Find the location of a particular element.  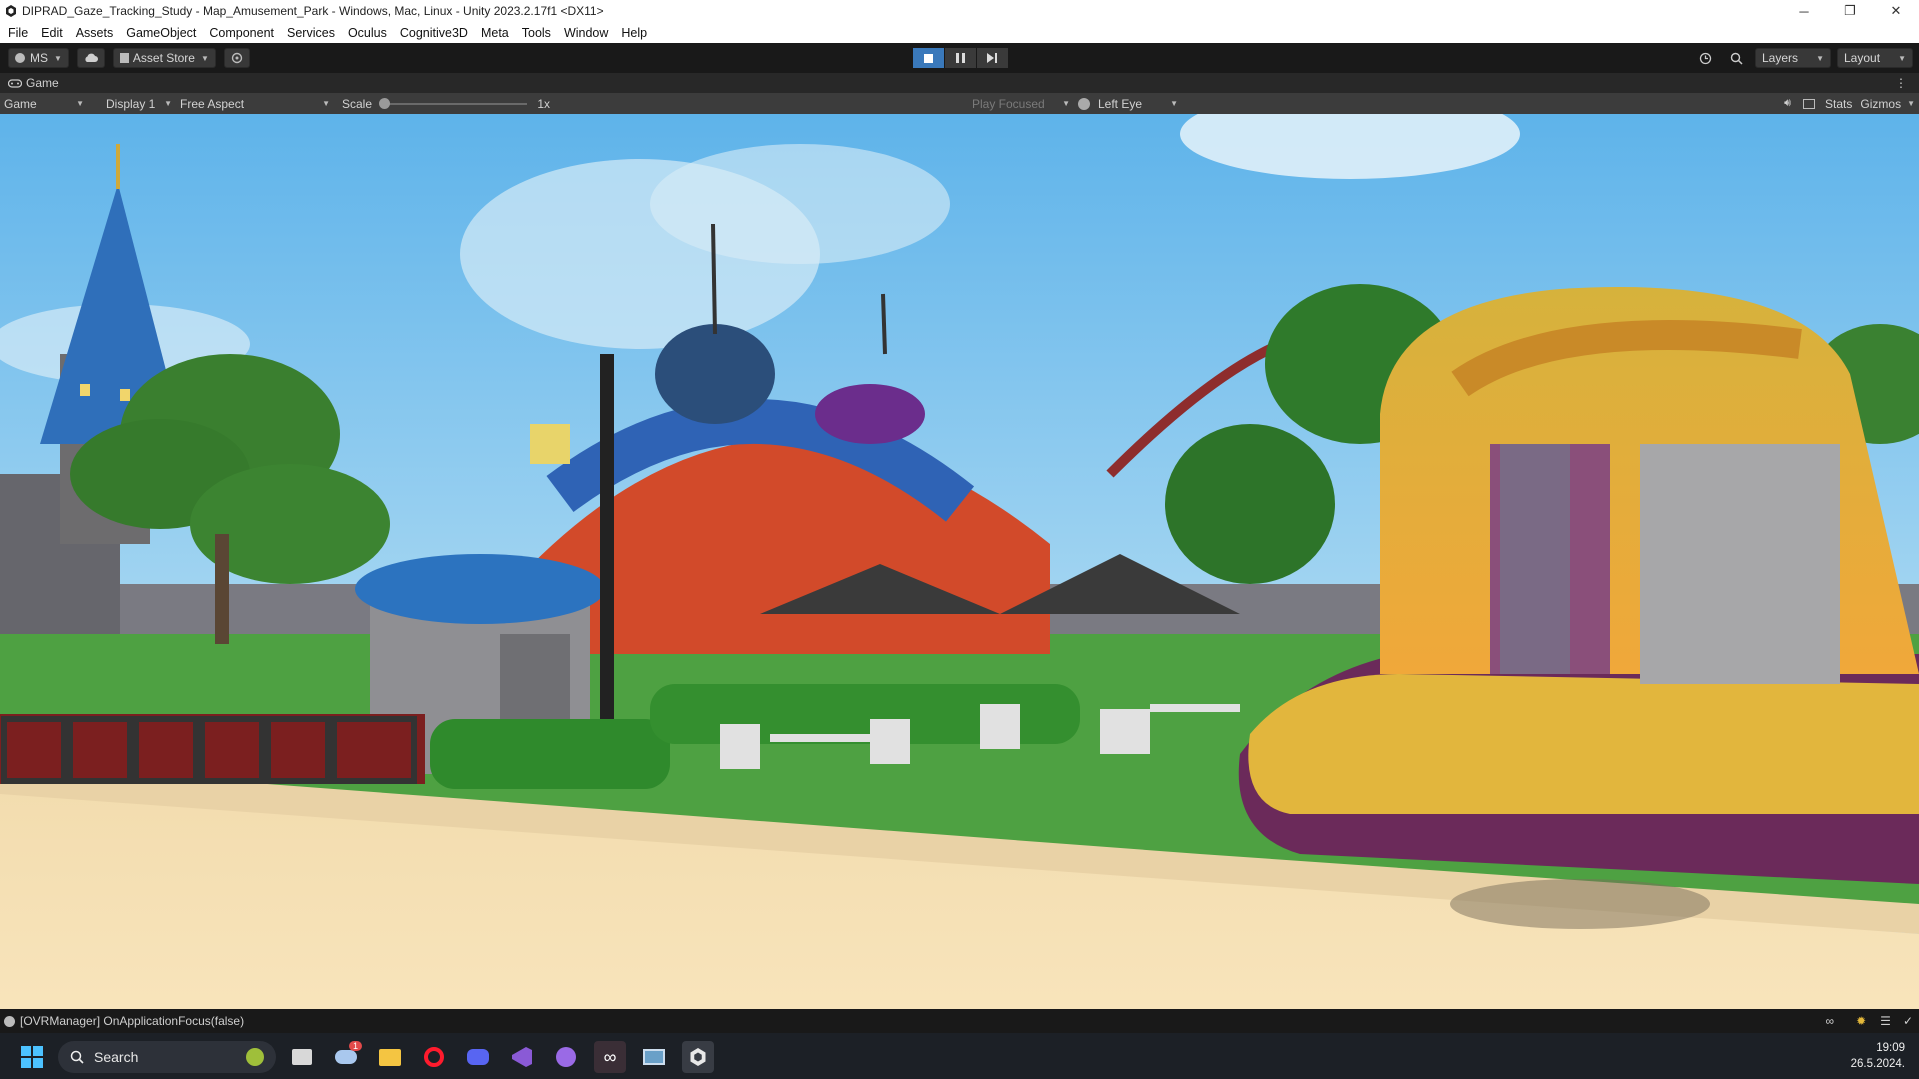

close-button: ✕ is located at coordinates (1896, 11).